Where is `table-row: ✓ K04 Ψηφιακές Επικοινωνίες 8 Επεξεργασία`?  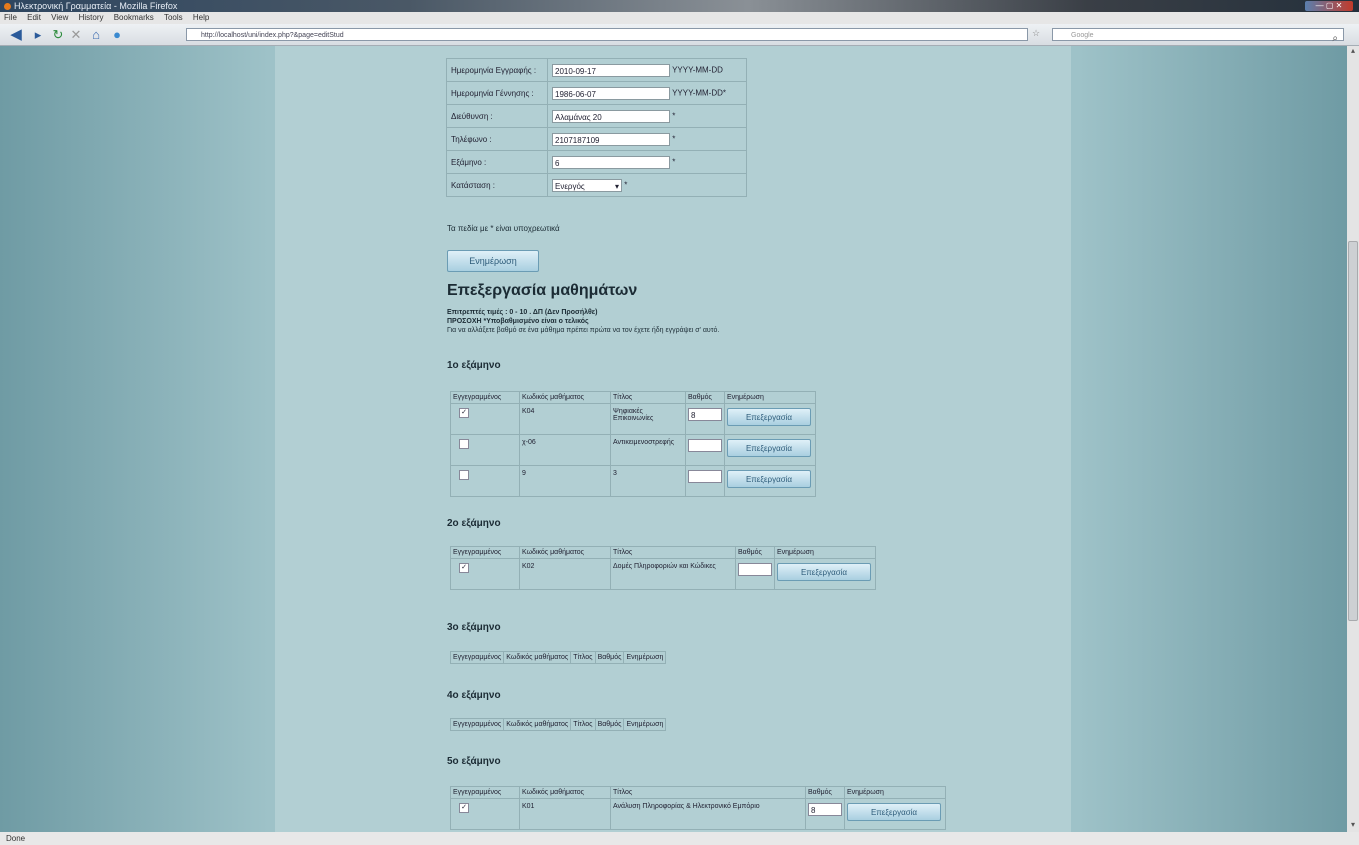
table-row: ✓ K04 Ψηφιακές Επικοινωνίες 8 Επεξεργασία is located at coordinates (633, 419).